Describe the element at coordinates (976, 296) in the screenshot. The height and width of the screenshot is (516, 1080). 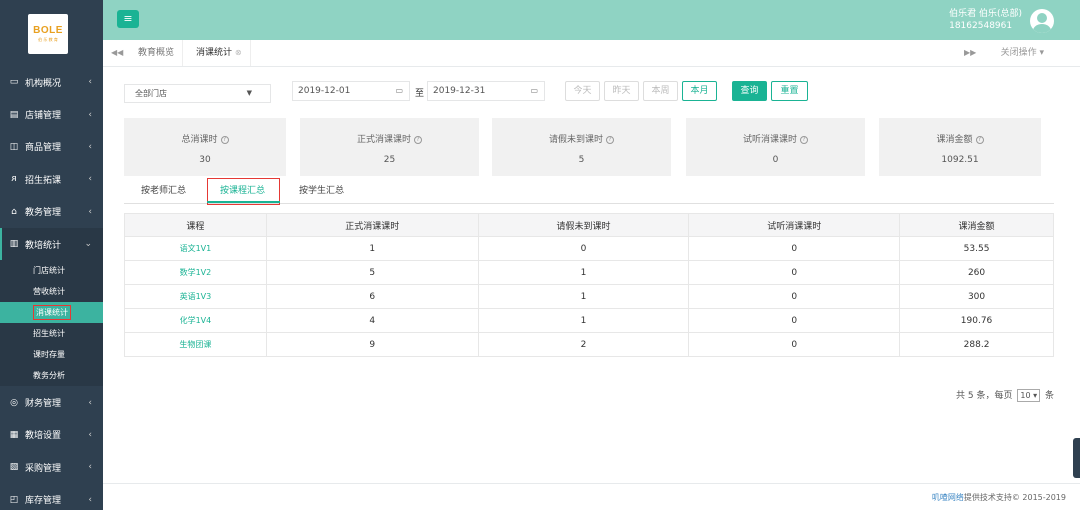
I see `table-cell: 300` at that location.